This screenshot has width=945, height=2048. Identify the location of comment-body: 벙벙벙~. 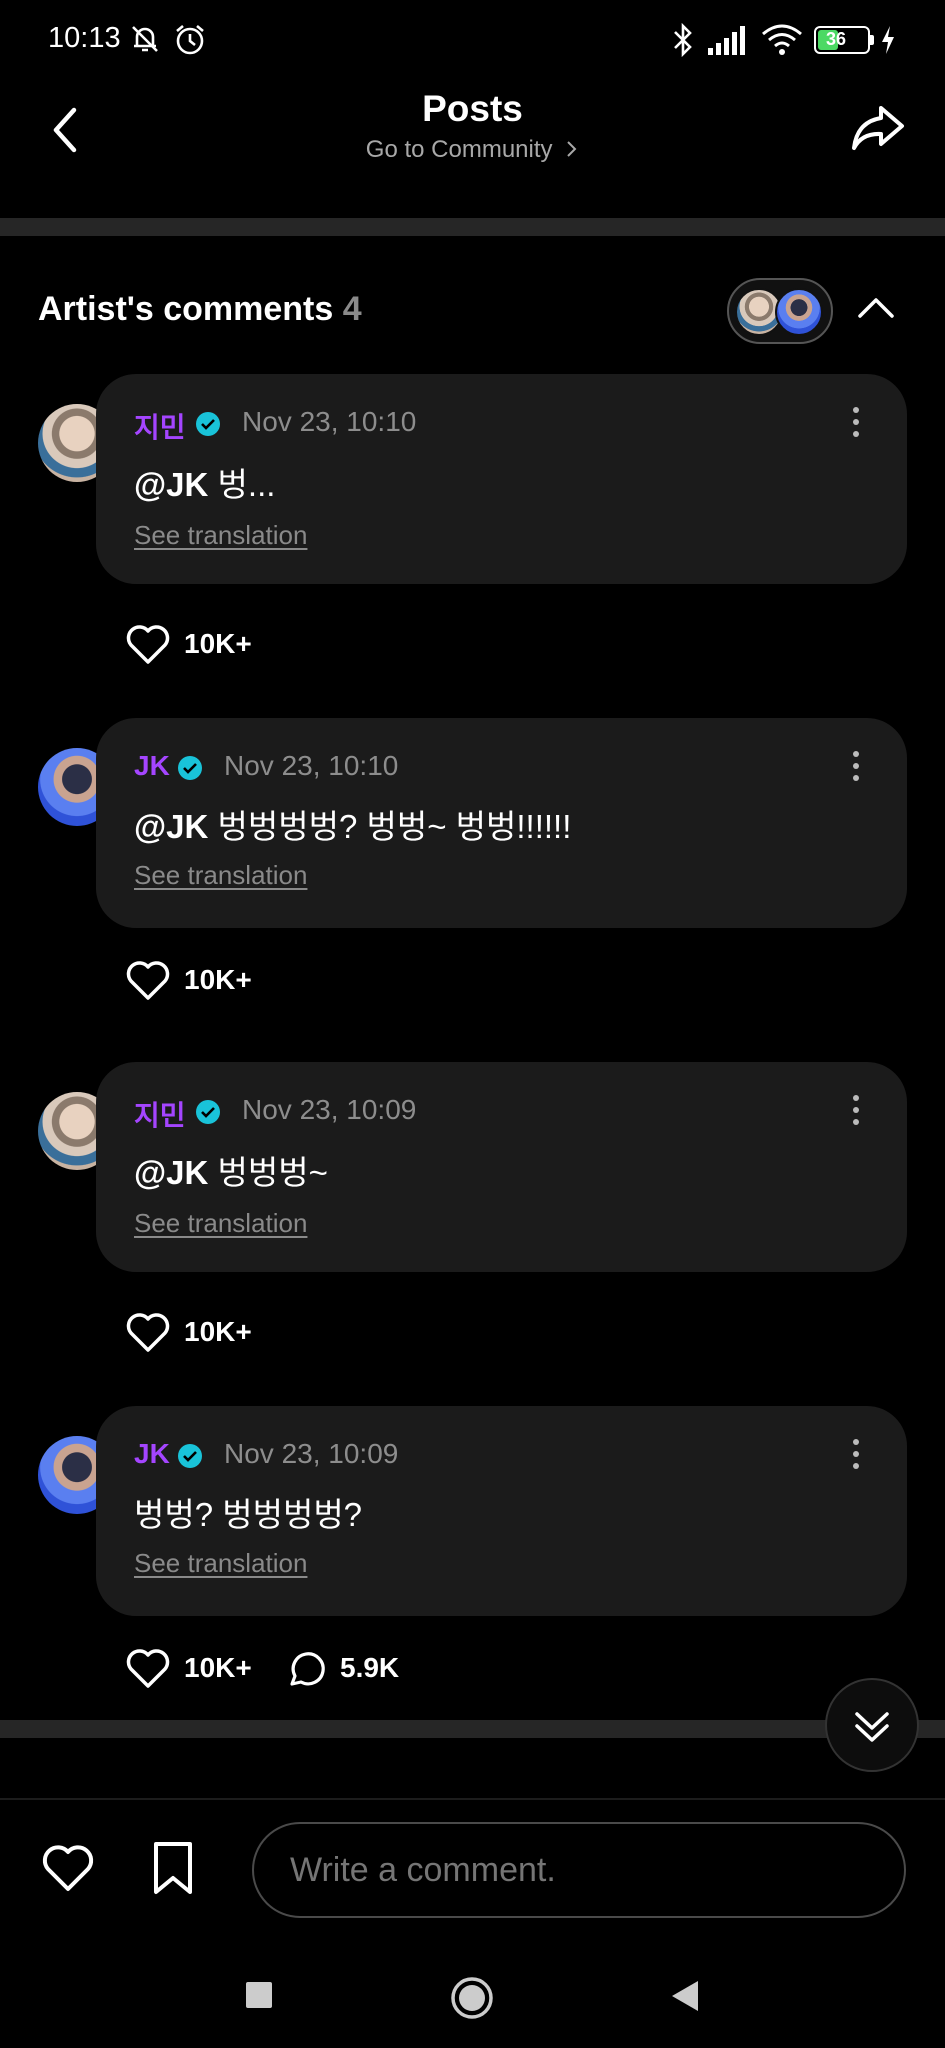
(268, 1172).